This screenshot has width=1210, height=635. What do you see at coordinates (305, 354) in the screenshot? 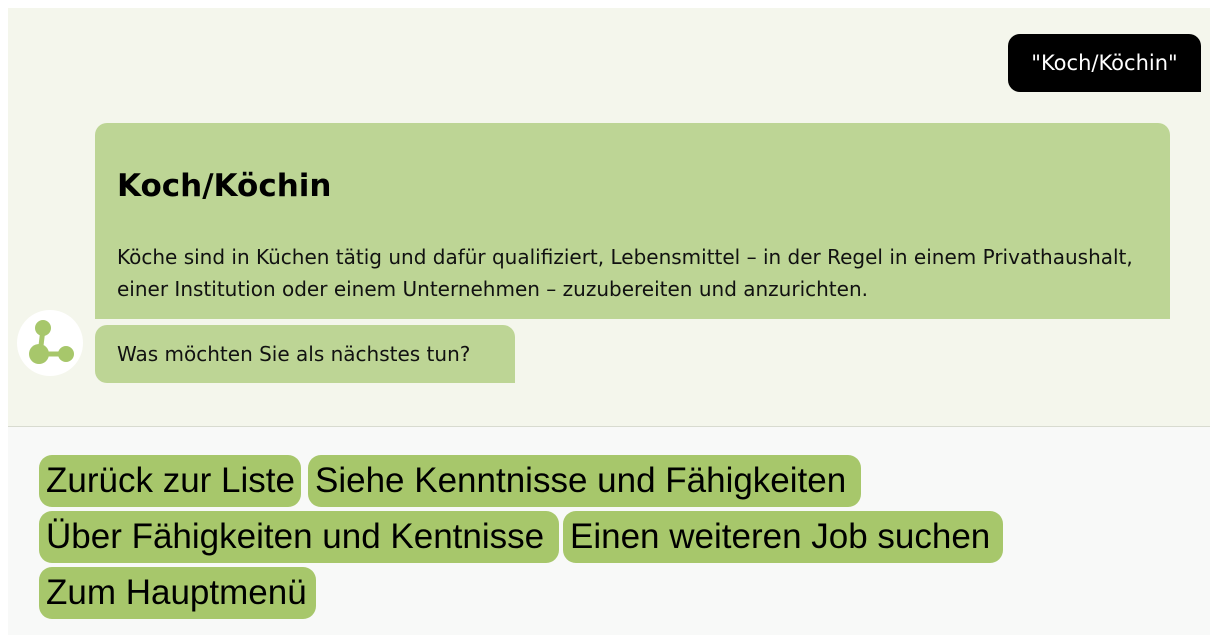
I see `bot-prompt-bubble: Was möchten Sie als nächstes tun?` at bounding box center [305, 354].